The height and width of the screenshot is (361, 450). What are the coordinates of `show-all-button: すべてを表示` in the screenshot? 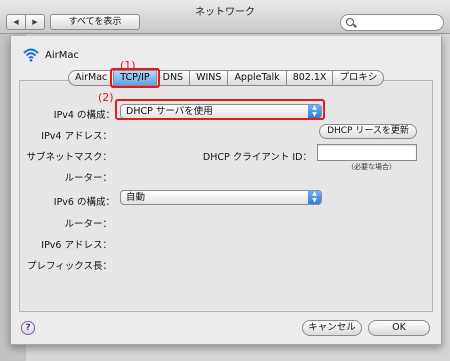 It's located at (95, 22).